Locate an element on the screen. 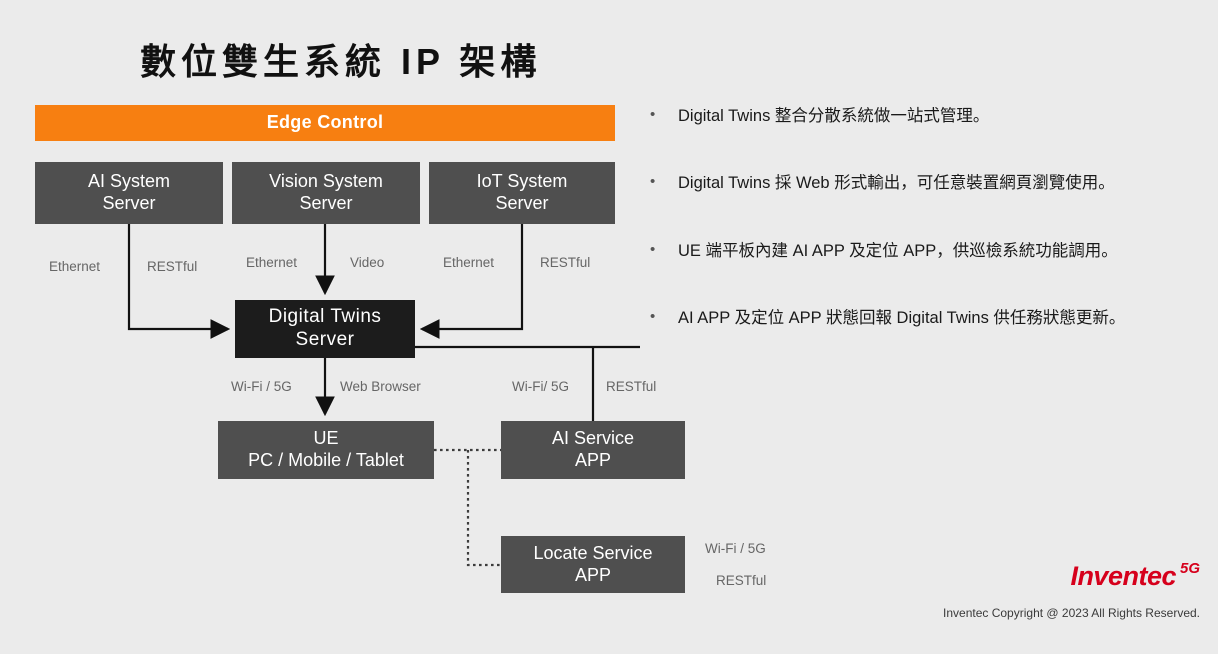 Image resolution: width=1218 pixels, height=654 pixels. box-locate-service-app-line2: APP is located at coordinates (593, 574).